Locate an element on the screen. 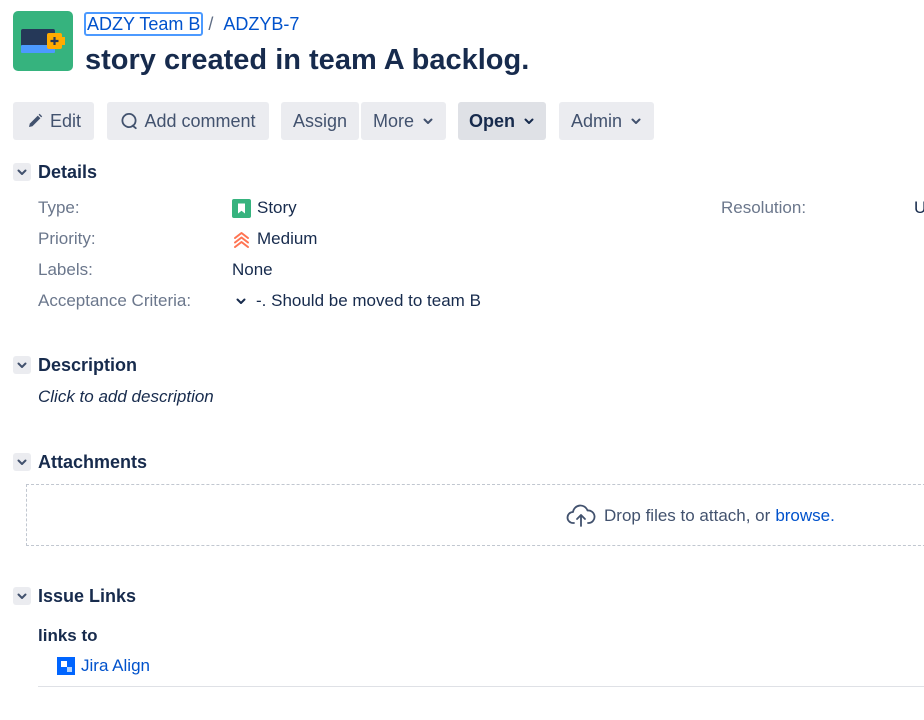 This screenshot has width=924, height=720. acceptance-criteria-value: -. Should be moved to team B is located at coordinates (356, 301).